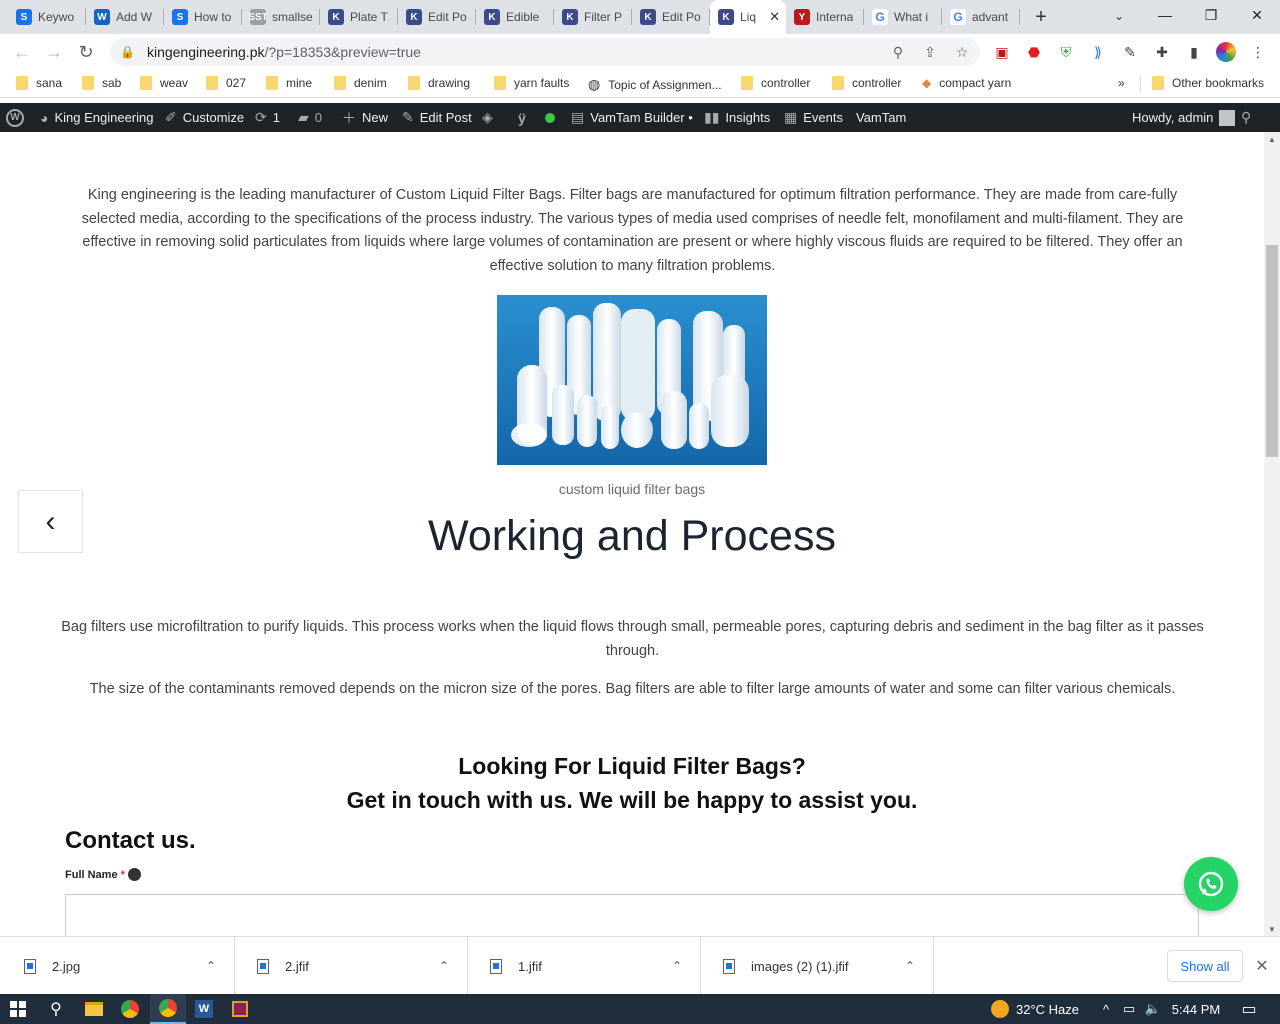  I want to click on bookmark-item: weav, so click(164, 83).